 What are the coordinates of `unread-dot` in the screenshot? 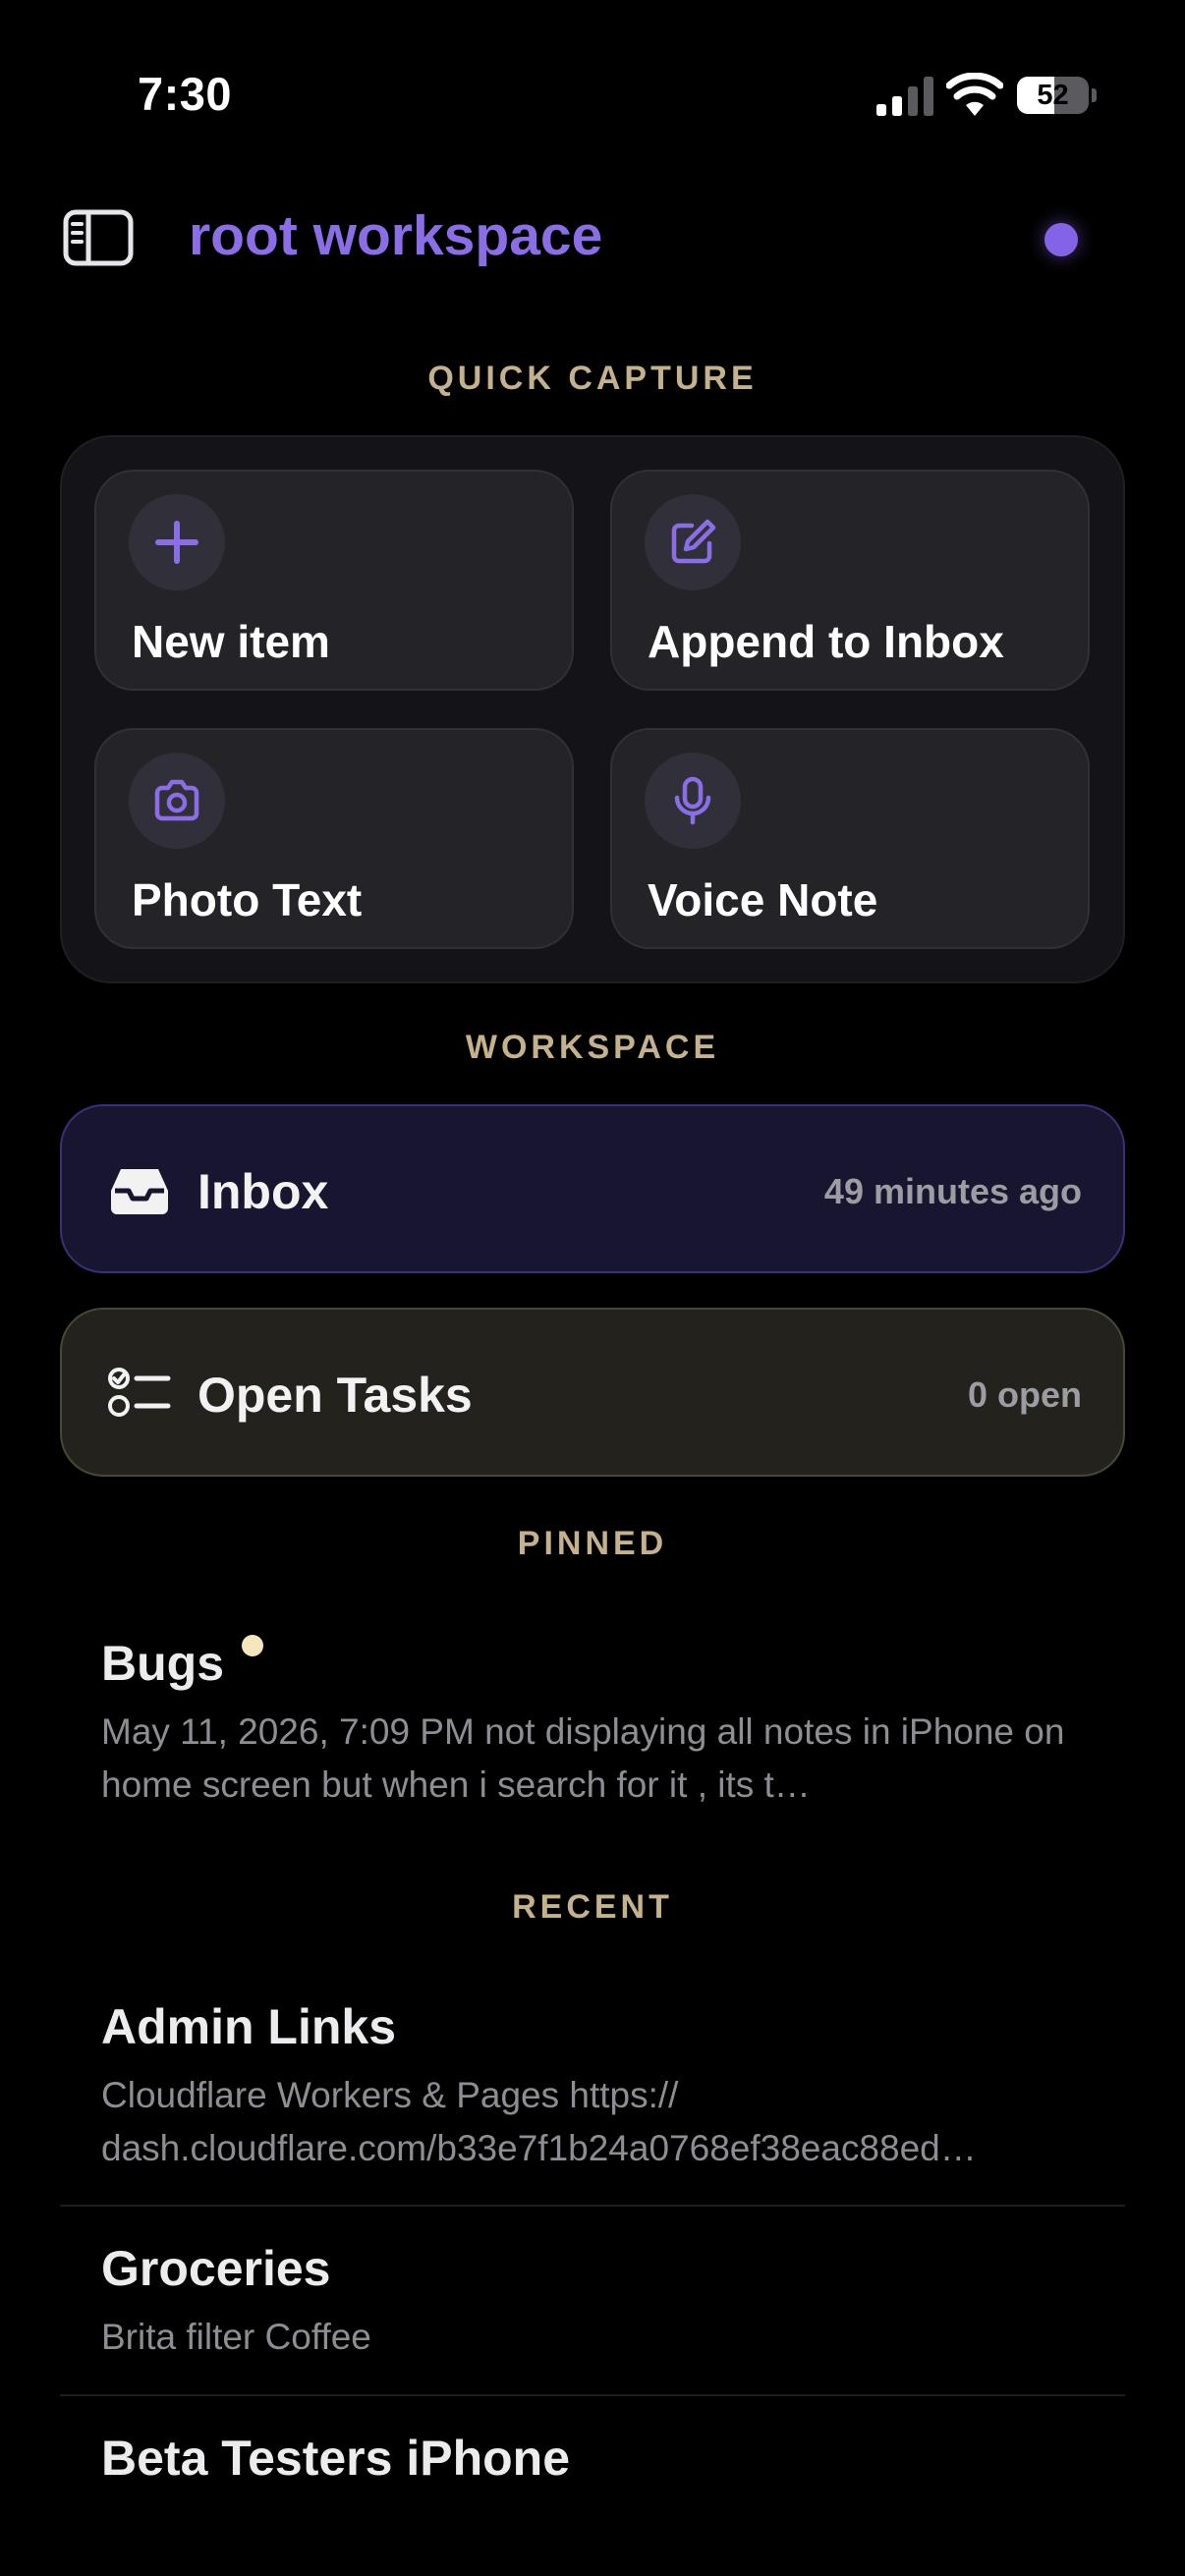 It's located at (253, 1645).